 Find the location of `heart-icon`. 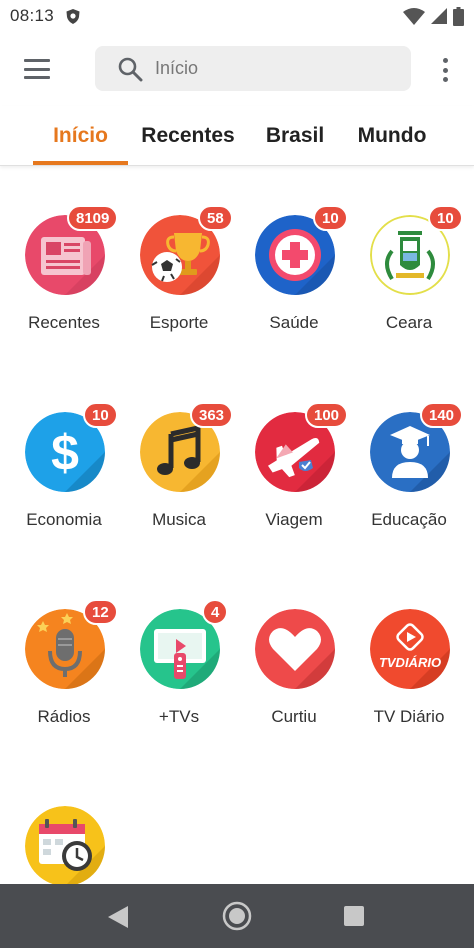

heart-icon is located at coordinates (295, 649).